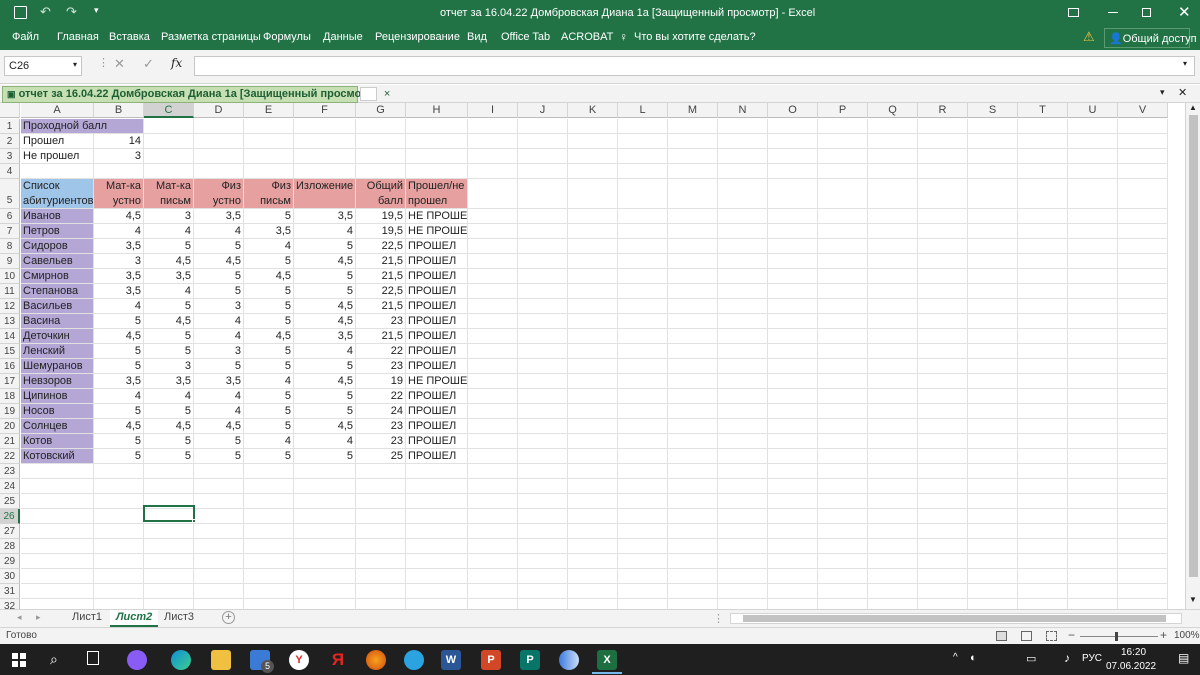 This screenshot has height=675, width=1200. What do you see at coordinates (718, 618) in the screenshot?
I see `split-handle-icon: ⋮` at bounding box center [718, 618].